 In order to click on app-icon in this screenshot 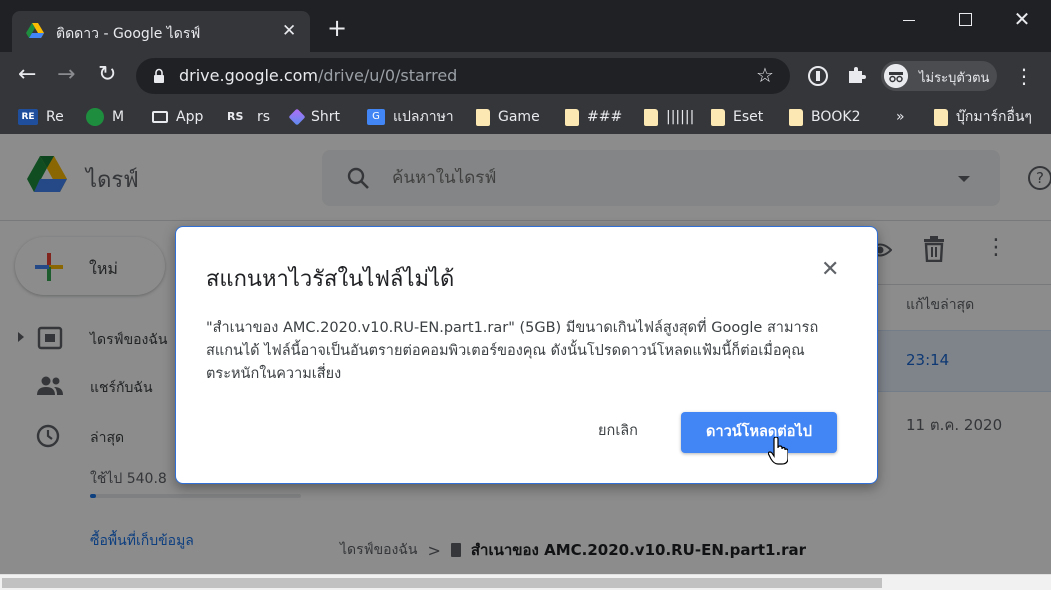, I will do `click(160, 117)`.